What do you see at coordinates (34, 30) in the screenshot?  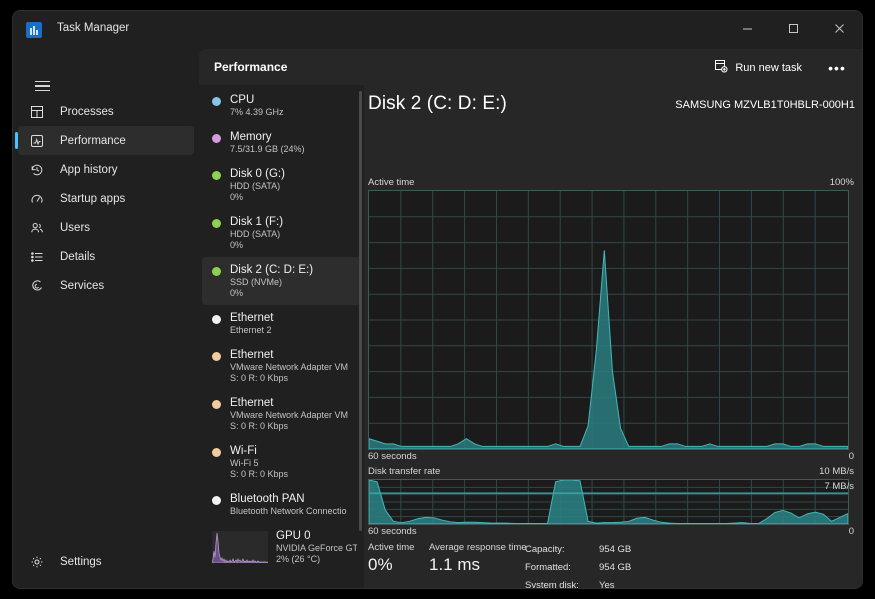 I see `task-manager-icon` at bounding box center [34, 30].